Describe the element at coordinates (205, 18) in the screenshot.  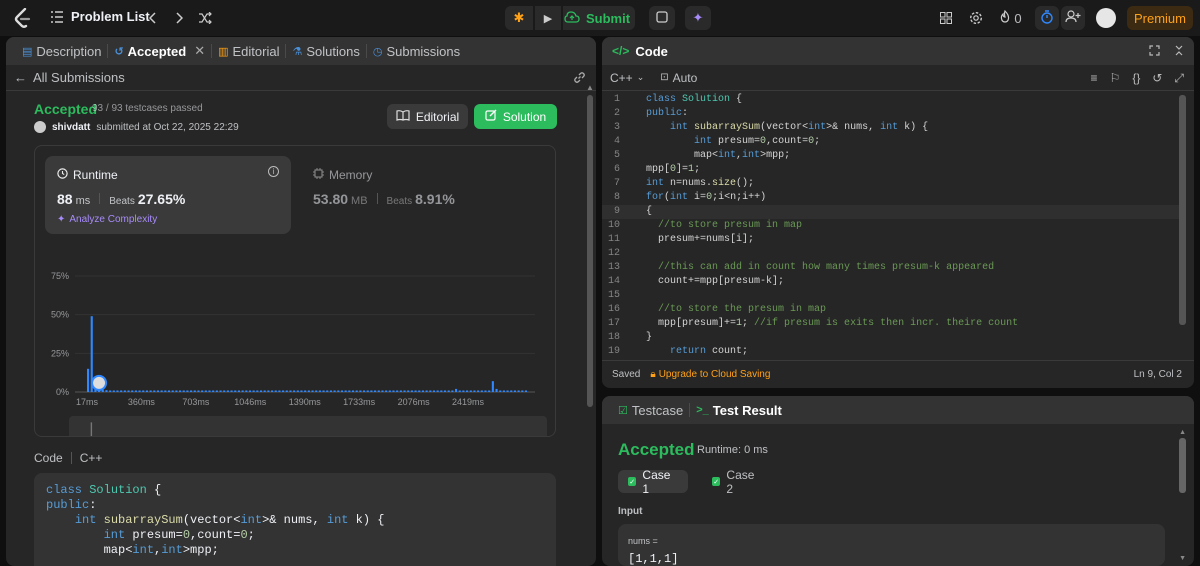
I see `shuffle-icon` at that location.